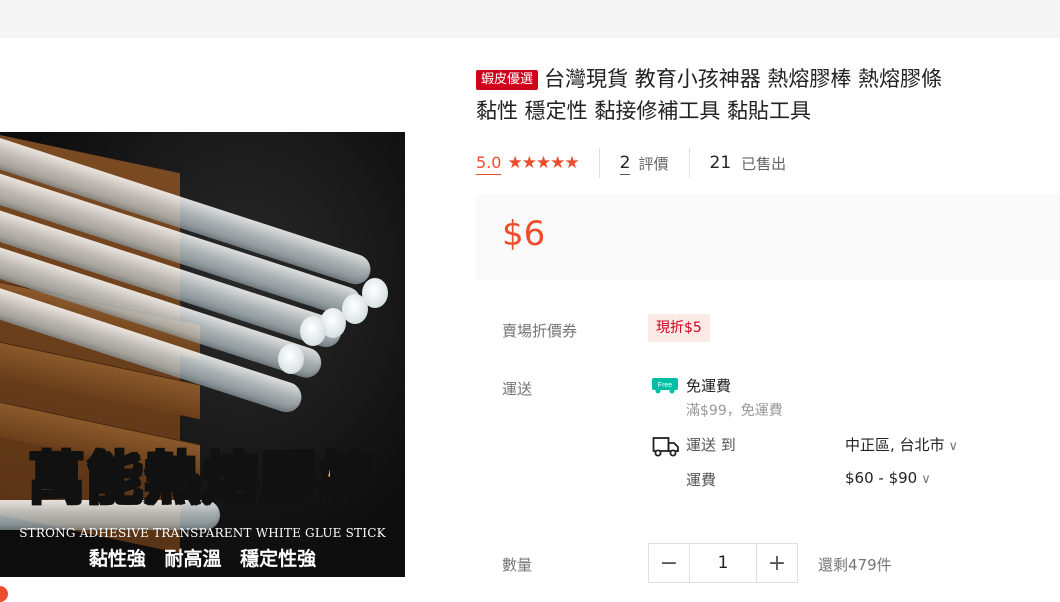  Describe the element at coordinates (517, 389) in the screenshot. I see `shipping-label: 運送` at that location.